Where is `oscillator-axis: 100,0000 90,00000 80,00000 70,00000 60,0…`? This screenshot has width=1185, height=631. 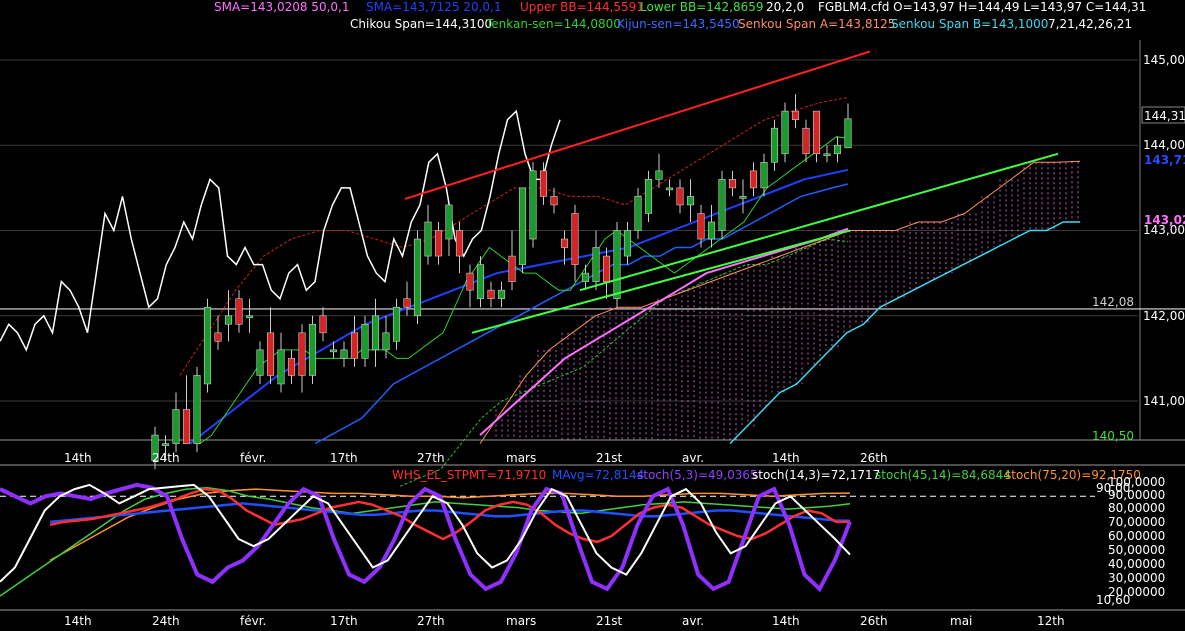
oscillator-axis: 100,0000 90,00000 80,00000 70,00000 60,0… is located at coordinates (1130, 541).